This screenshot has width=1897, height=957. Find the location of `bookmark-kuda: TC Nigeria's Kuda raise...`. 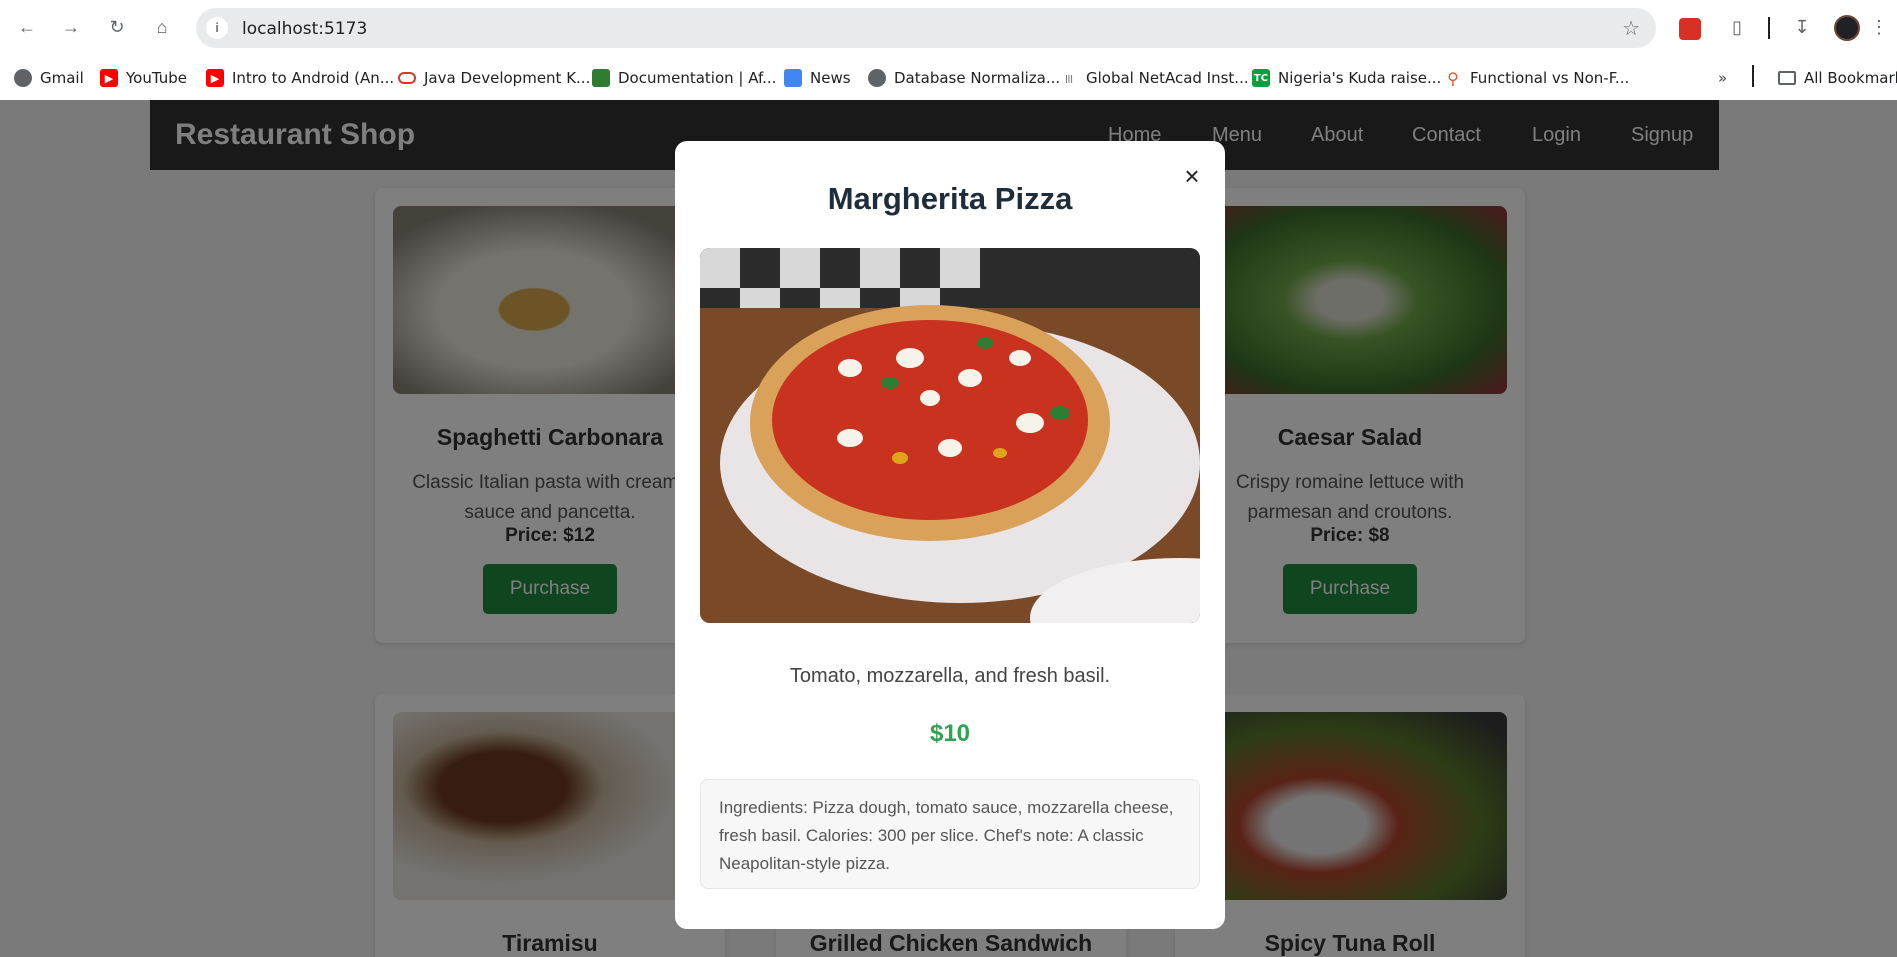

bookmark-kuda: TC Nigeria's Kuda raise... is located at coordinates (1346, 78).